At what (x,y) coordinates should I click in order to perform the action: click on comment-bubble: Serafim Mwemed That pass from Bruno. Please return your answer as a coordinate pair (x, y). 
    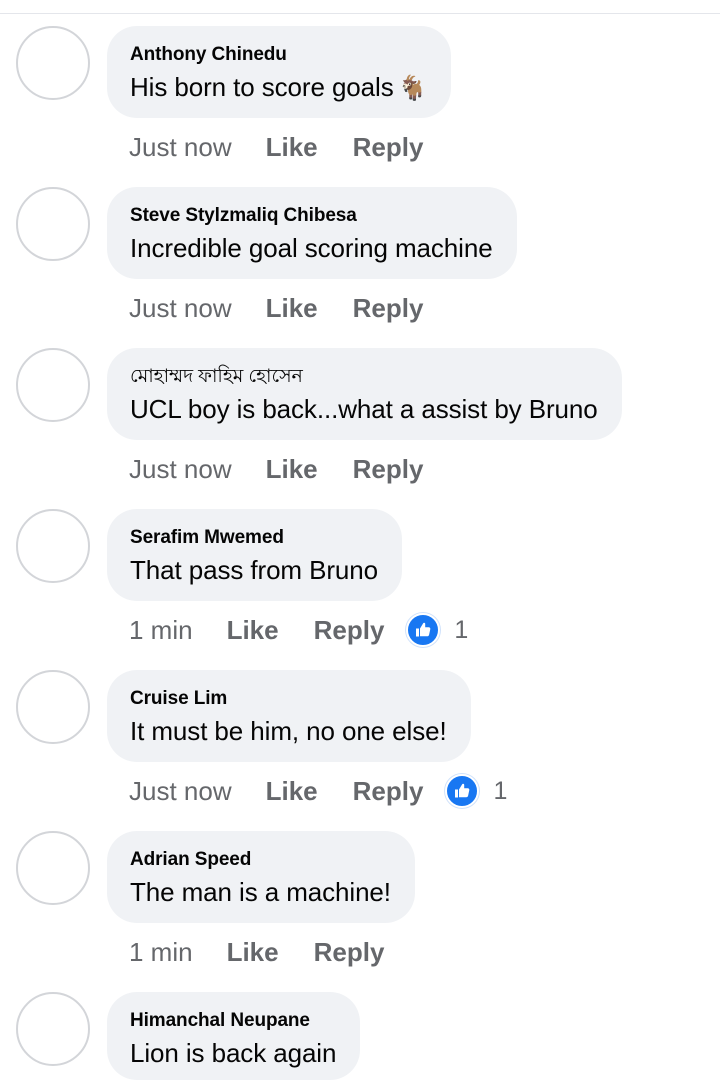
    Looking at the image, I should click on (254, 555).